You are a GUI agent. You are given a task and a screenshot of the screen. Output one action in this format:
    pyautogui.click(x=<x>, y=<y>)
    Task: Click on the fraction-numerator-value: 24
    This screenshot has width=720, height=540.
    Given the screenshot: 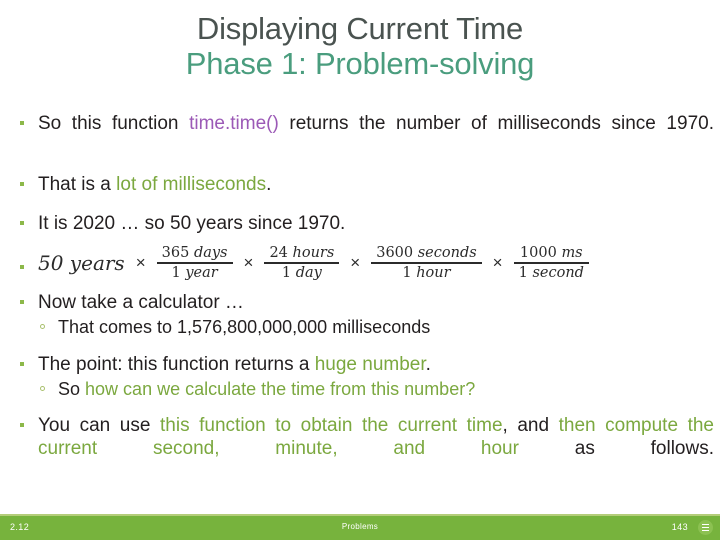 What is the action you would take?
    pyautogui.click(x=278, y=252)
    